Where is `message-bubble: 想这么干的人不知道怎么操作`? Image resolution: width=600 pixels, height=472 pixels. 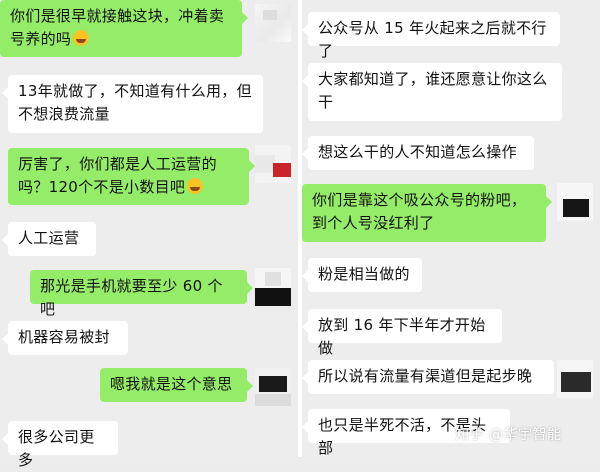
message-bubble: 想这么干的人不知道怎么操作 is located at coordinates (418, 153).